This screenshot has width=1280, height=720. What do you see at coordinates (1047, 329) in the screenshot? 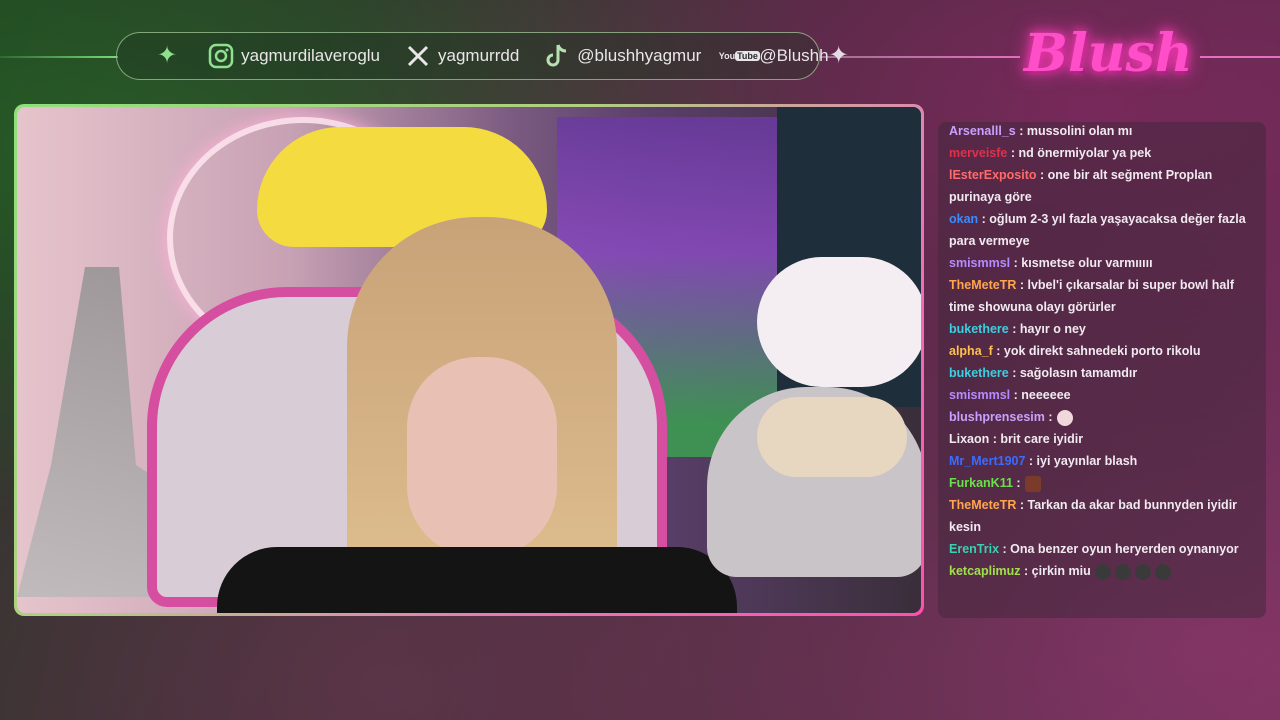
I see `chat-text: : hayır o ney` at bounding box center [1047, 329].